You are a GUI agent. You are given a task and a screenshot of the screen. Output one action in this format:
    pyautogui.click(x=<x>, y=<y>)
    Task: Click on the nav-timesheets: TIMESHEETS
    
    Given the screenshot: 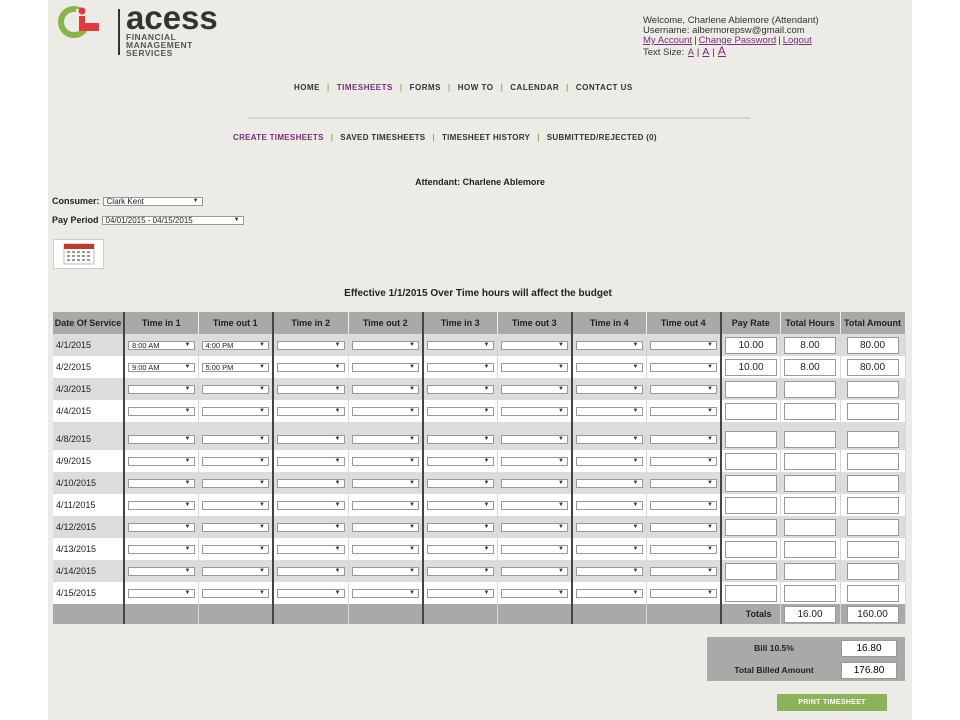 What is the action you would take?
    pyautogui.click(x=365, y=87)
    